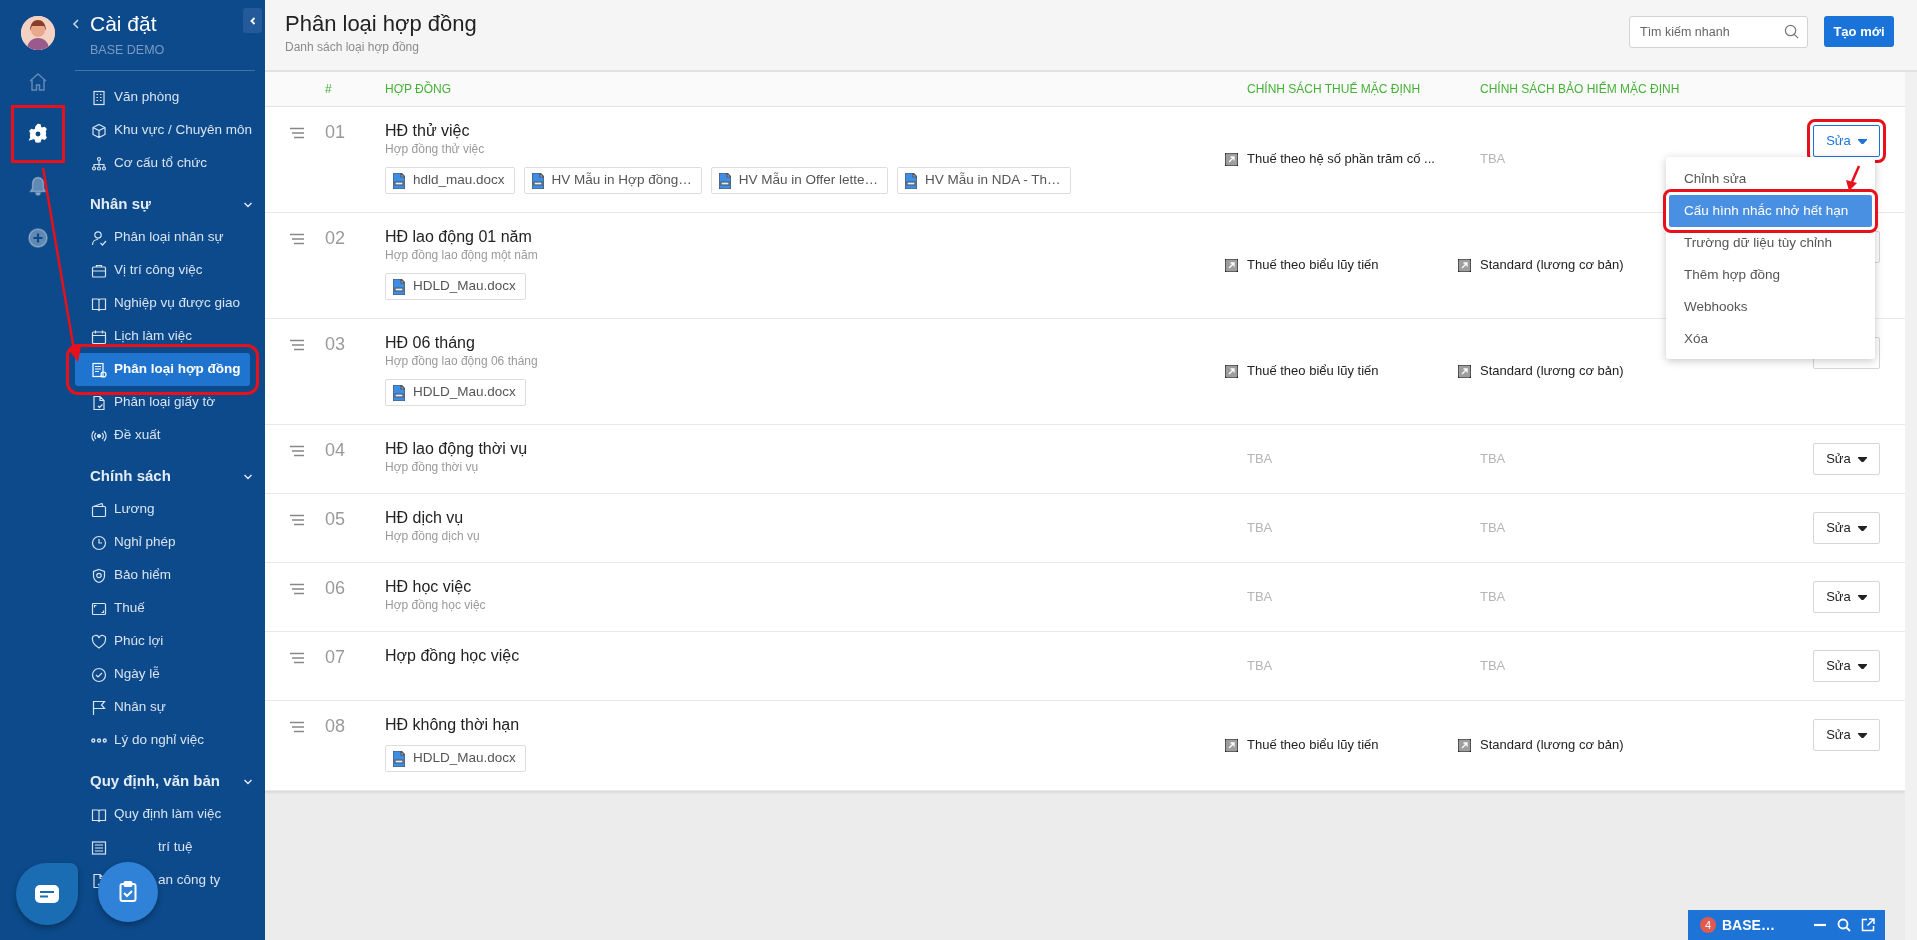 This screenshot has width=1917, height=940. I want to click on menu-item: Trường dữ liệu tùy chỉnh, so click(1770, 243).